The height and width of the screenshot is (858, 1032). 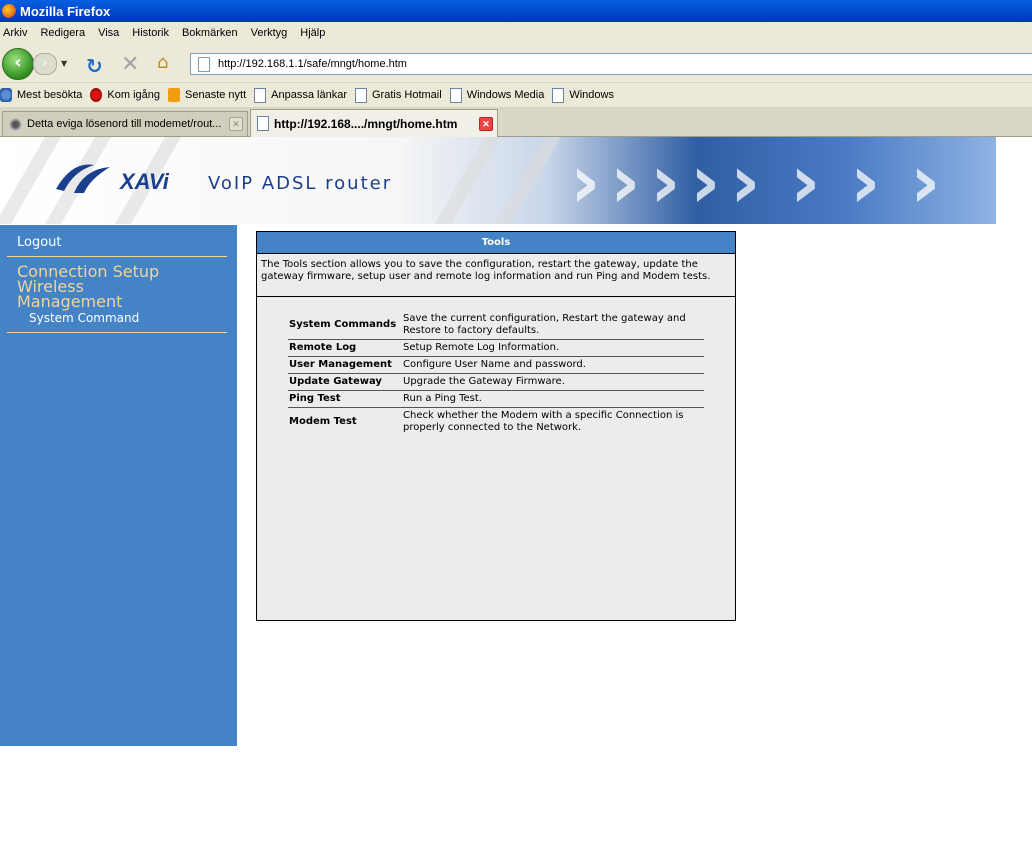 What do you see at coordinates (62, 33) in the screenshot?
I see `menu-redigera: Redigera` at bounding box center [62, 33].